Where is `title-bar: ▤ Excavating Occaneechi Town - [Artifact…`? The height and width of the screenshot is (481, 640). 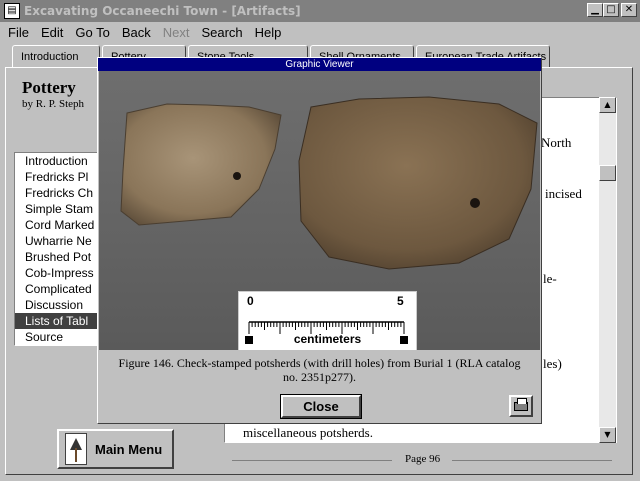
title-bar: ▤ Excavating Occaneechi Town - [Artifact… is located at coordinates (320, 11).